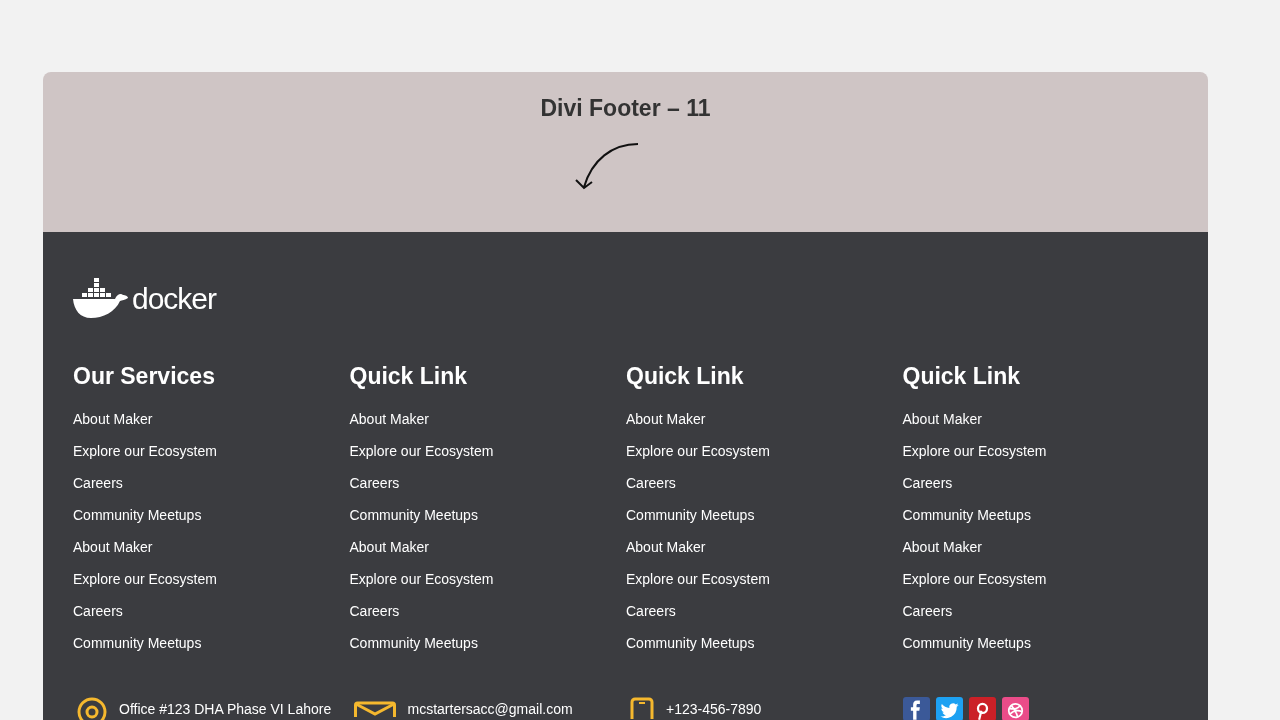 This screenshot has height=720, width=1280. I want to click on contact-text: Office #123 DHA Phase VI Lahore, so click(225, 709).